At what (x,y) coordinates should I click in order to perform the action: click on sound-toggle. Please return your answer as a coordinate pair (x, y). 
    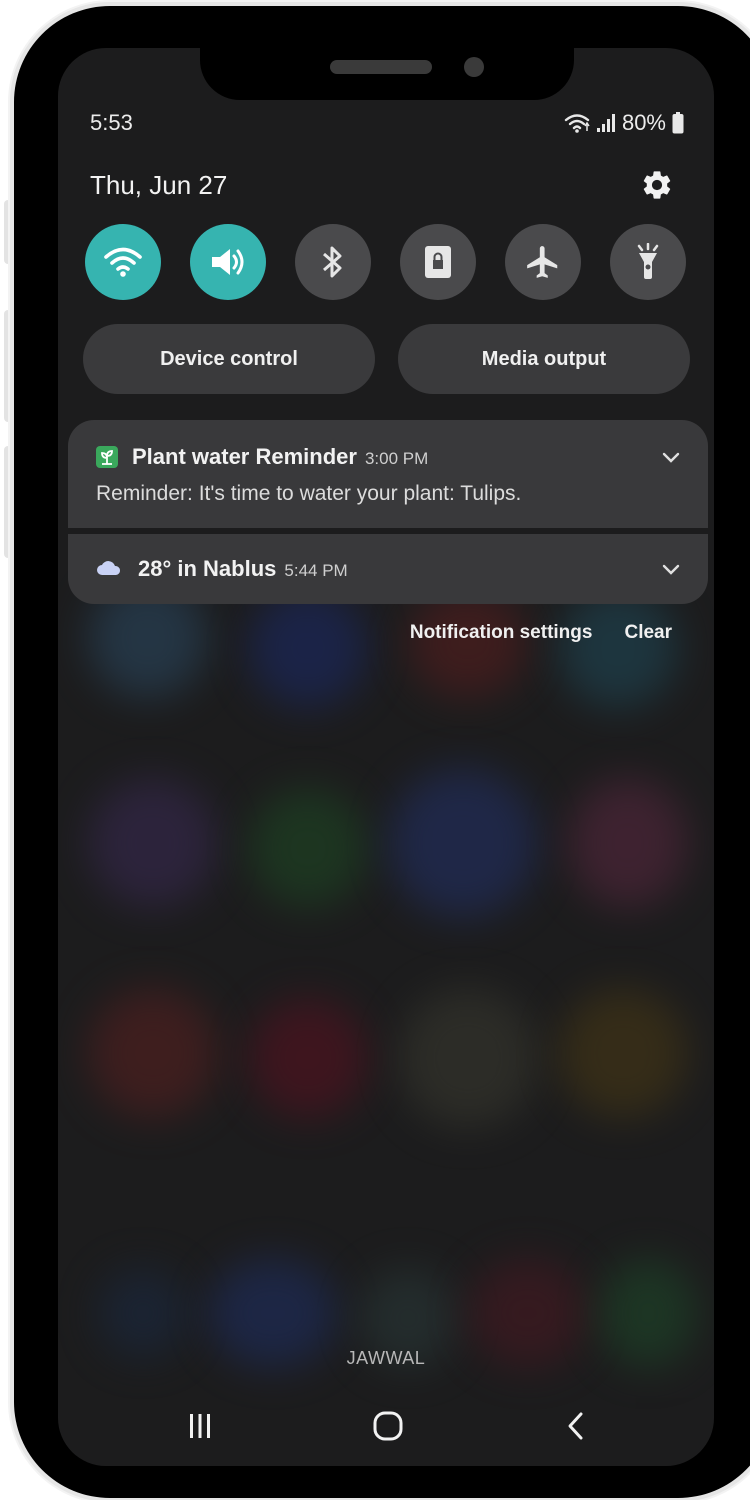
    Looking at the image, I should click on (228, 262).